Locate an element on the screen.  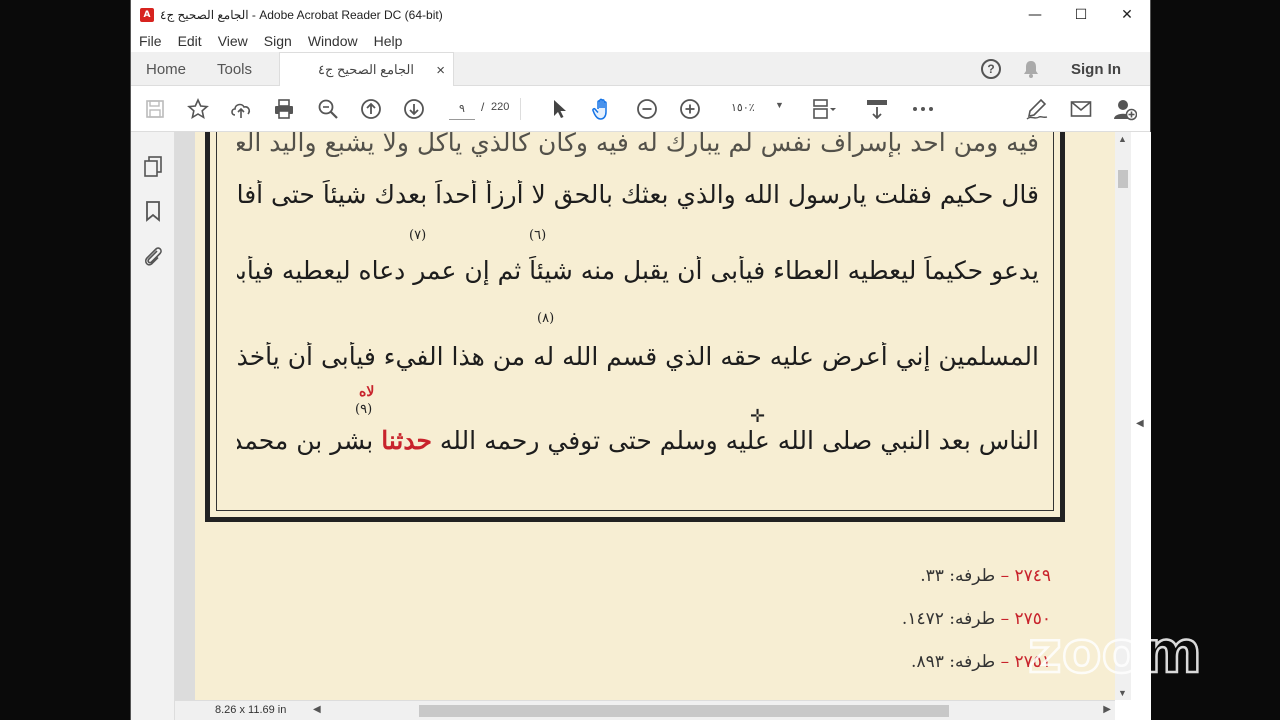
page-size-label: 8.26 x 11.69 in is located at coordinates (251, 710).